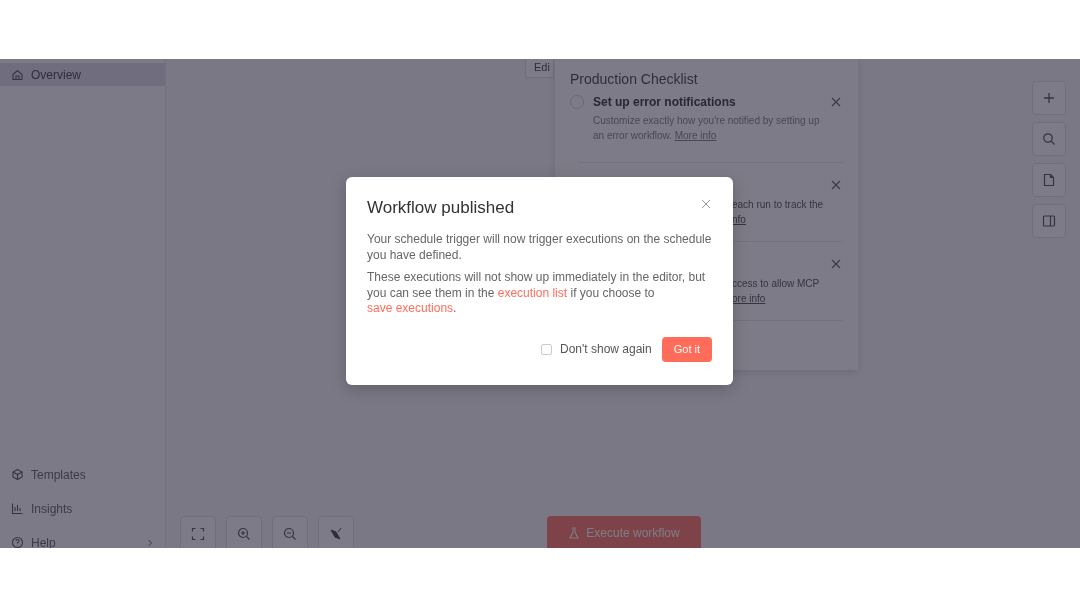  I want to click on editor-tab: Edi, so click(539, 68).